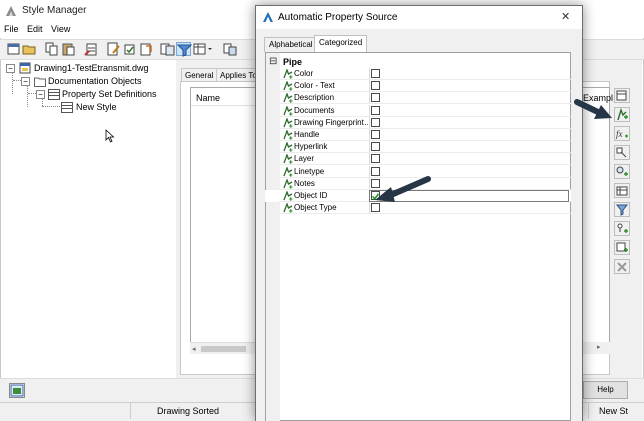  I want to click on add-property-icon, so click(622, 95).